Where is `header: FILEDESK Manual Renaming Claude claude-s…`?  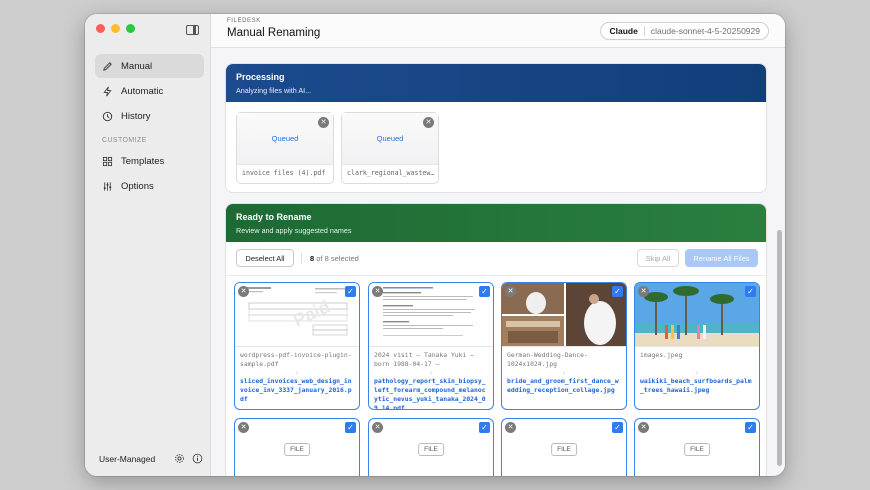 header: FILEDESK Manual Renaming Claude claude-s… is located at coordinates (498, 31).